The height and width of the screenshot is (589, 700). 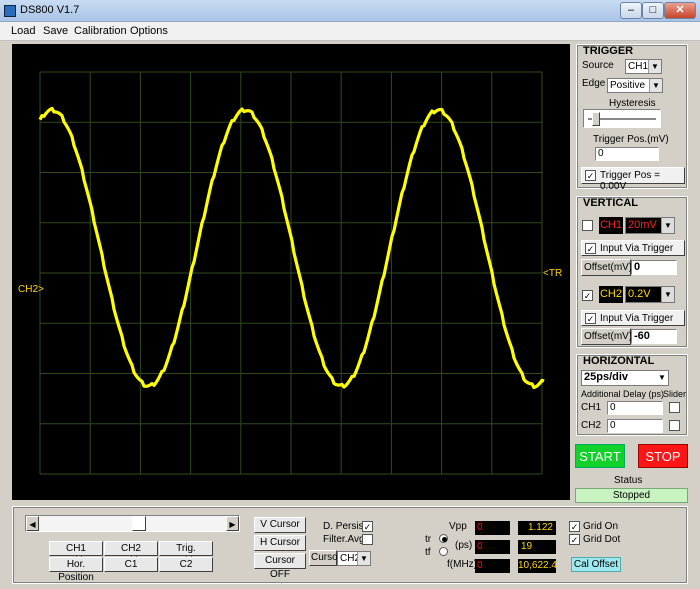 What do you see at coordinates (680, 10) in the screenshot?
I see `close-button: ✕` at bounding box center [680, 10].